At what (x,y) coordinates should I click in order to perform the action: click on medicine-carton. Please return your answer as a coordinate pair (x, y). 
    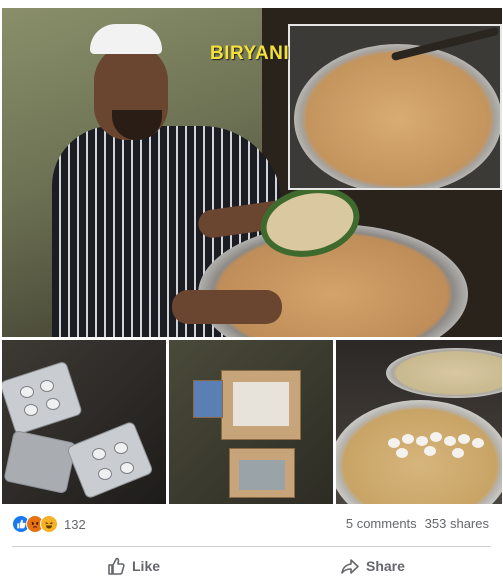
    Looking at the image, I should click on (208, 399).